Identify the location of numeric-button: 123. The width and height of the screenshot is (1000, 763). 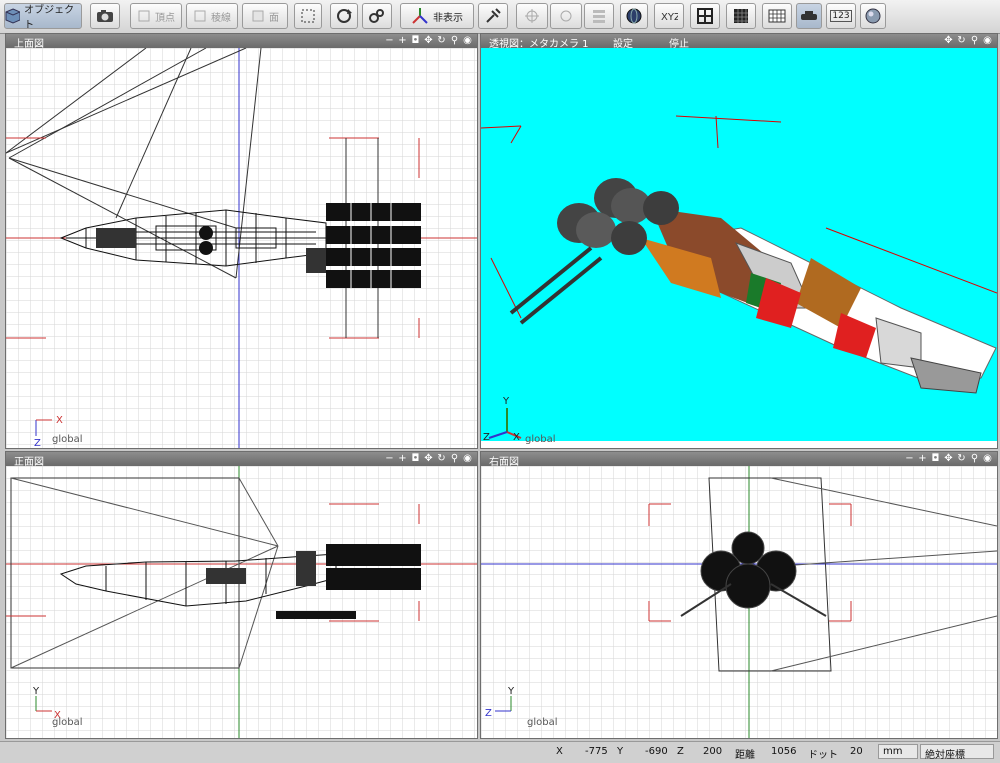
(841, 16).